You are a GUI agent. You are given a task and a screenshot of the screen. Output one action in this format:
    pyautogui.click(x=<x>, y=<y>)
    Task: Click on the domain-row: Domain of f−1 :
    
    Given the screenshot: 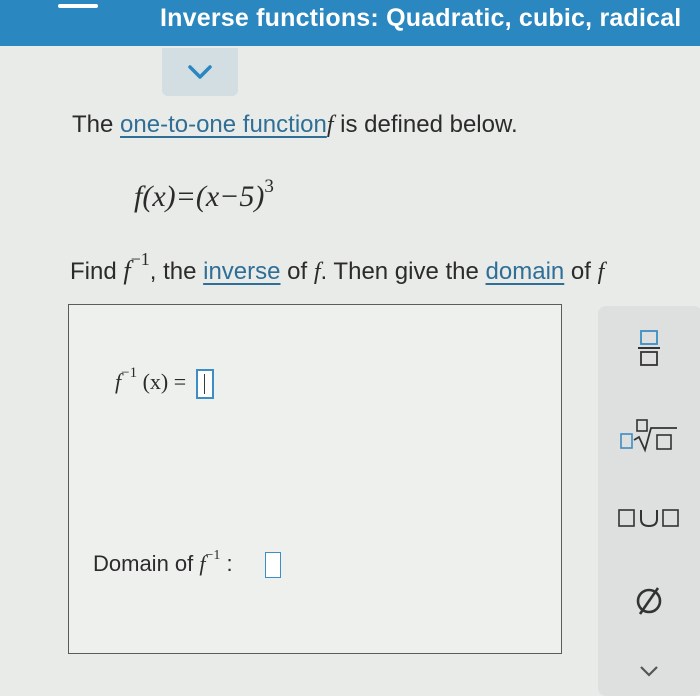 What is the action you would take?
    pyautogui.click(x=187, y=563)
    